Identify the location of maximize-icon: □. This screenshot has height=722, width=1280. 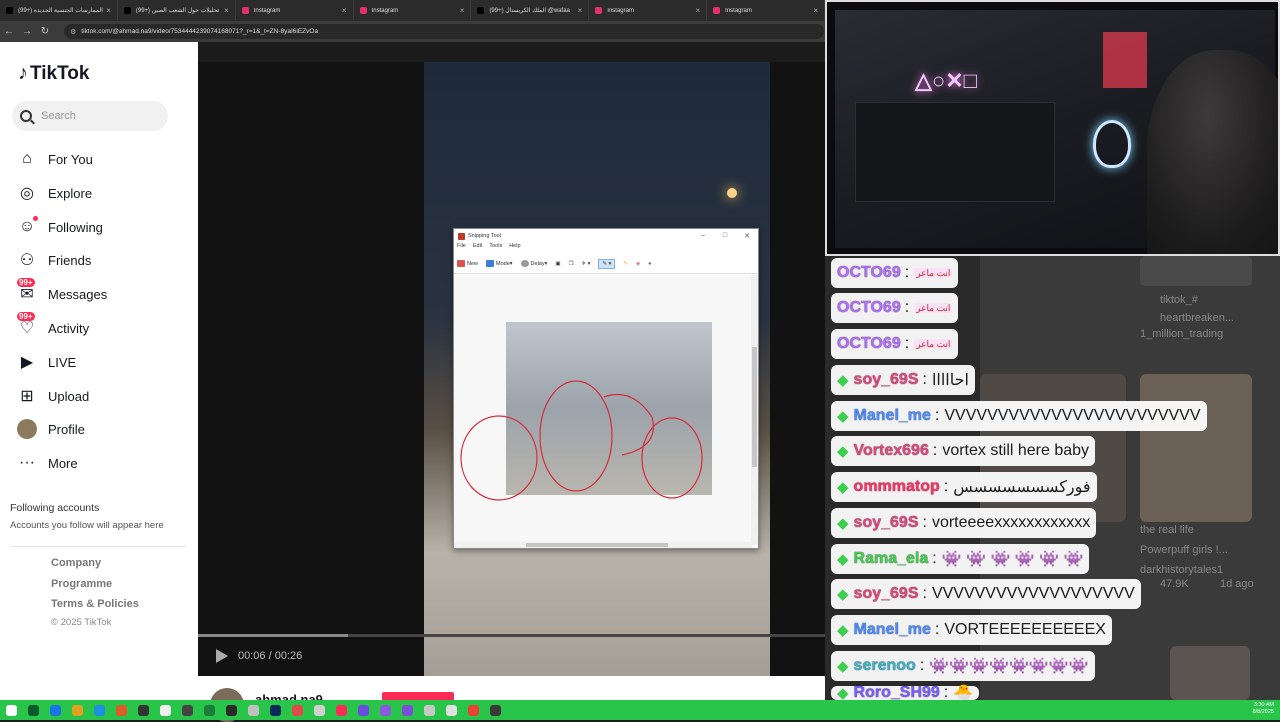
(725, 236).